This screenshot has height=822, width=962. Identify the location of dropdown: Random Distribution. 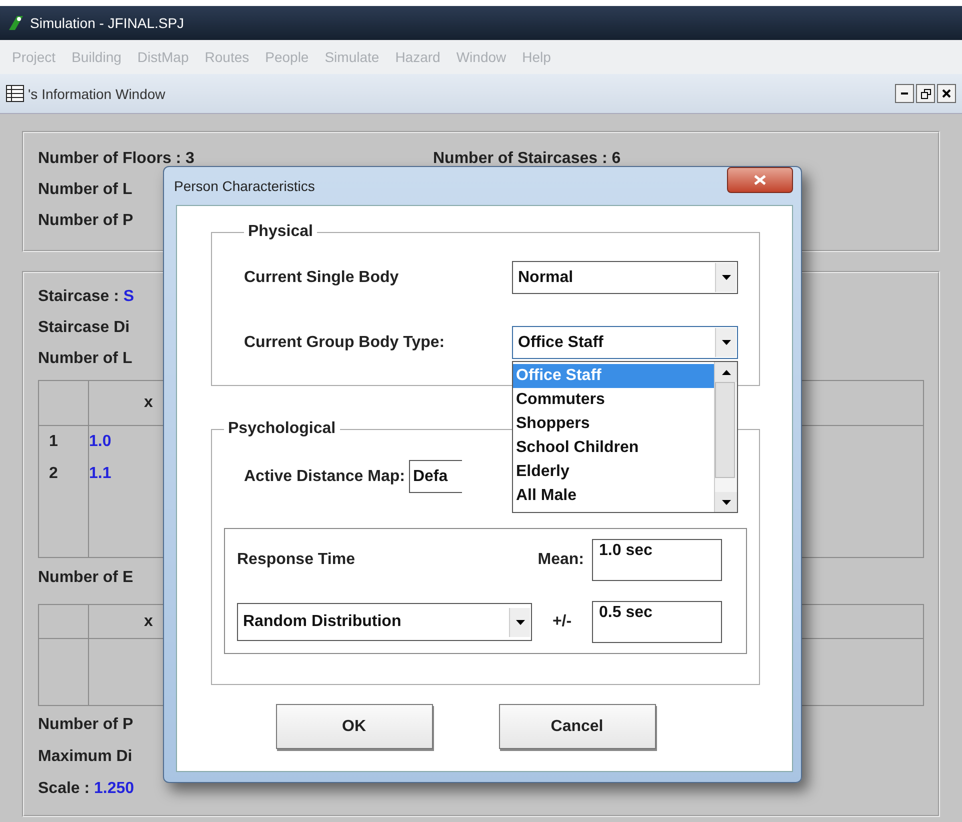
(384, 622).